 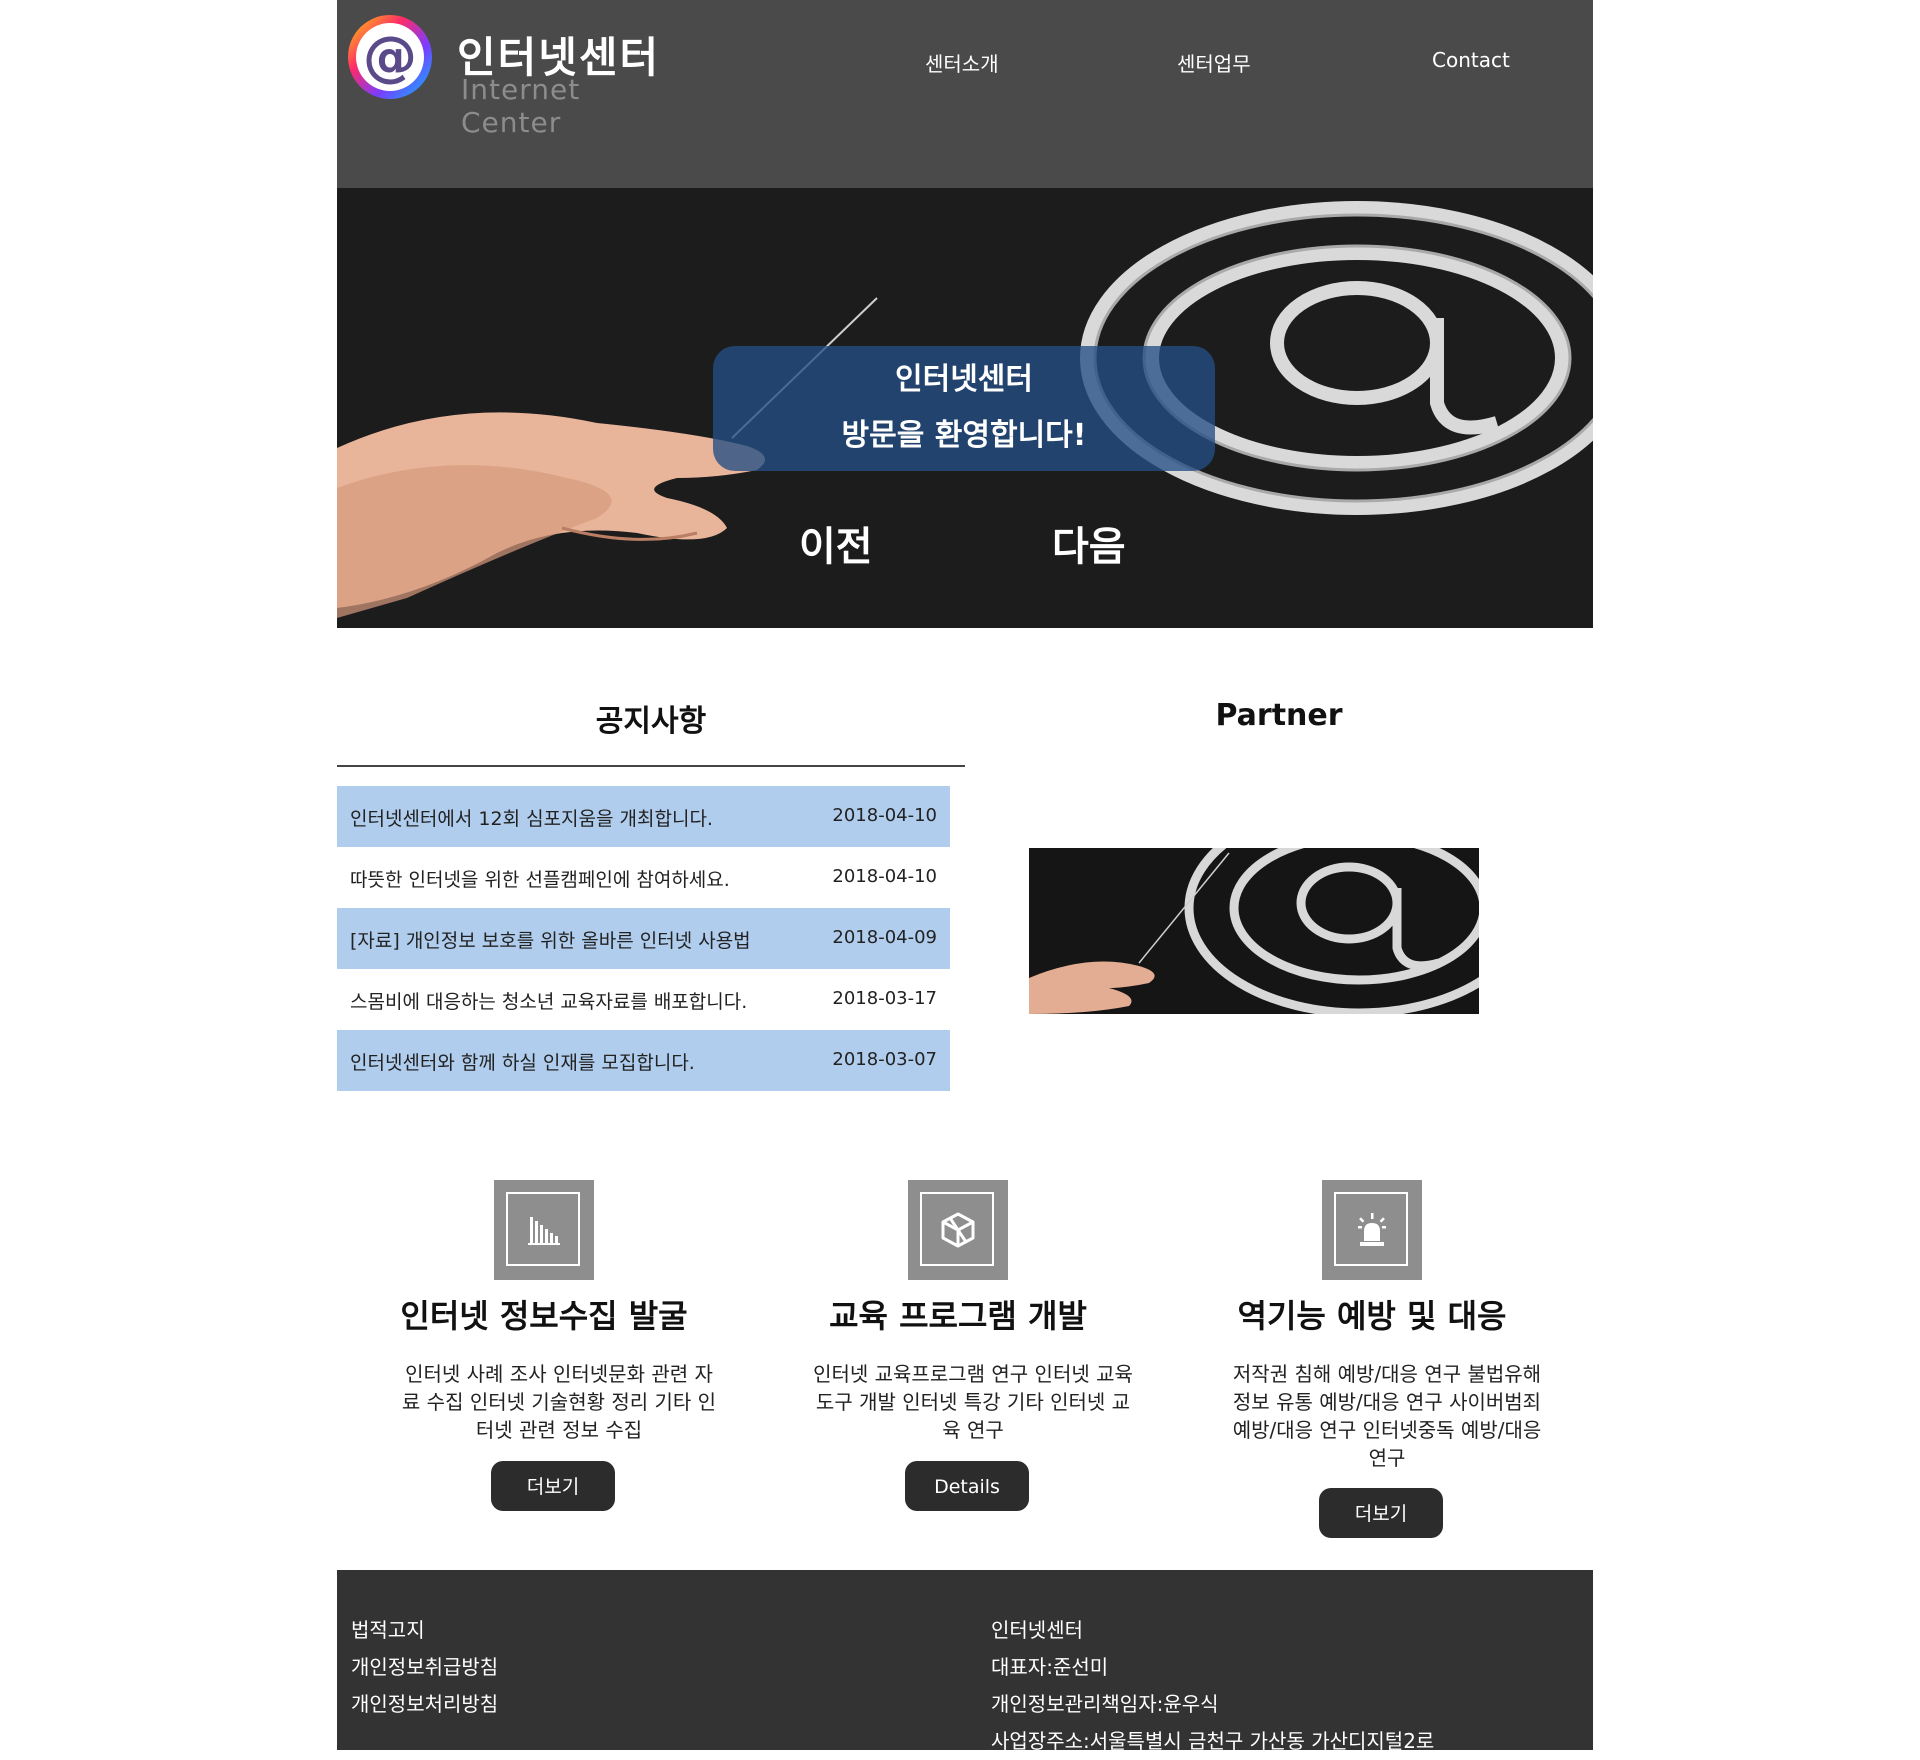 What do you see at coordinates (1050, 1667) in the screenshot?
I see `footer-representative: 대표자:준선미` at bounding box center [1050, 1667].